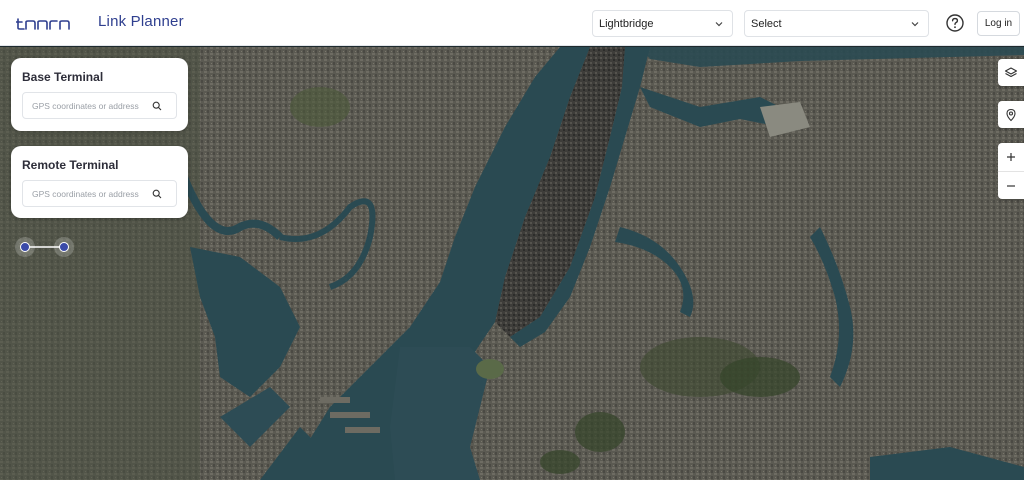  I want to click on minus-icon, so click(1011, 185).